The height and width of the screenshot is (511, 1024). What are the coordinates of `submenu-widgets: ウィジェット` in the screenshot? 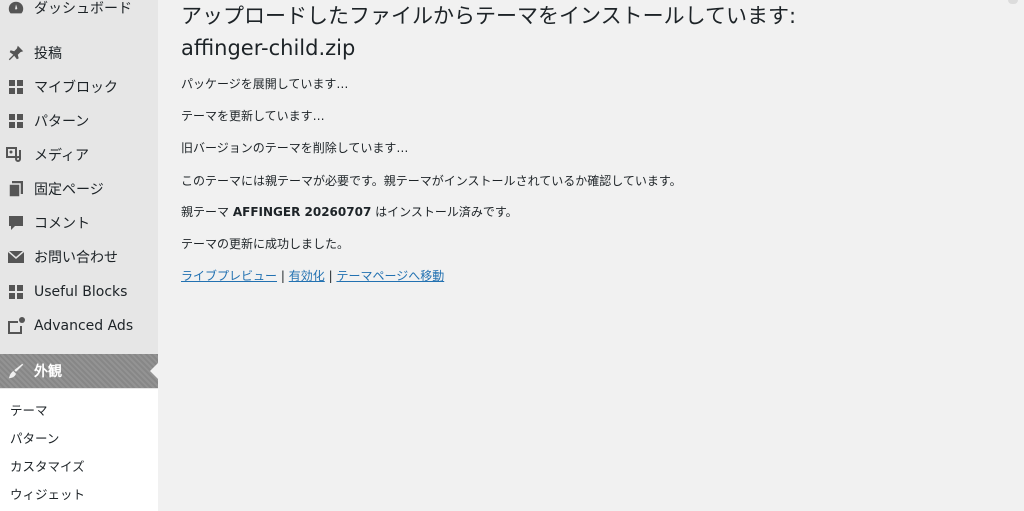 It's located at (47, 493).